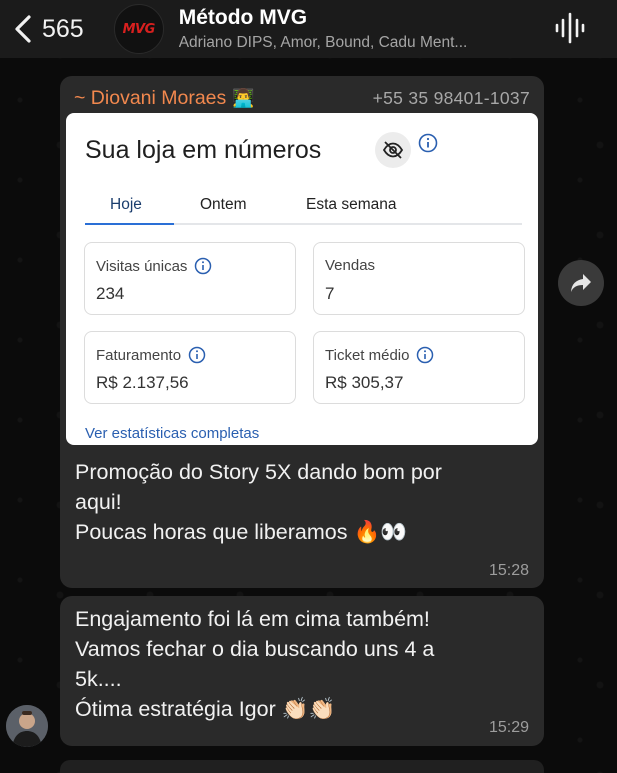  Describe the element at coordinates (142, 382) in the screenshot. I see `stat-value: R$ 2.137,56` at that location.